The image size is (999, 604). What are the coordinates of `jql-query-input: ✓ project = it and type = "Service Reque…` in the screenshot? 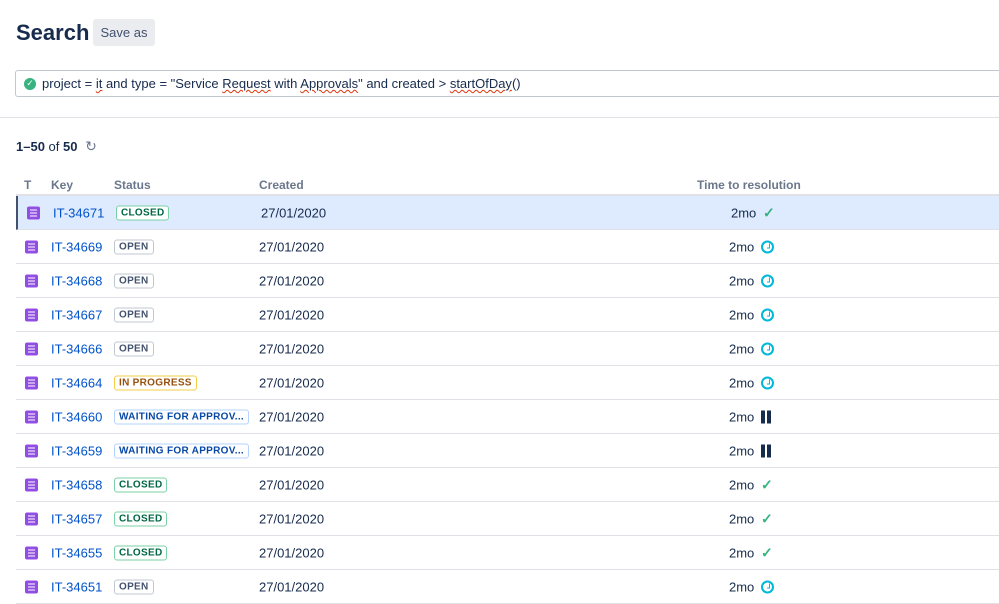 It's located at (507, 83).